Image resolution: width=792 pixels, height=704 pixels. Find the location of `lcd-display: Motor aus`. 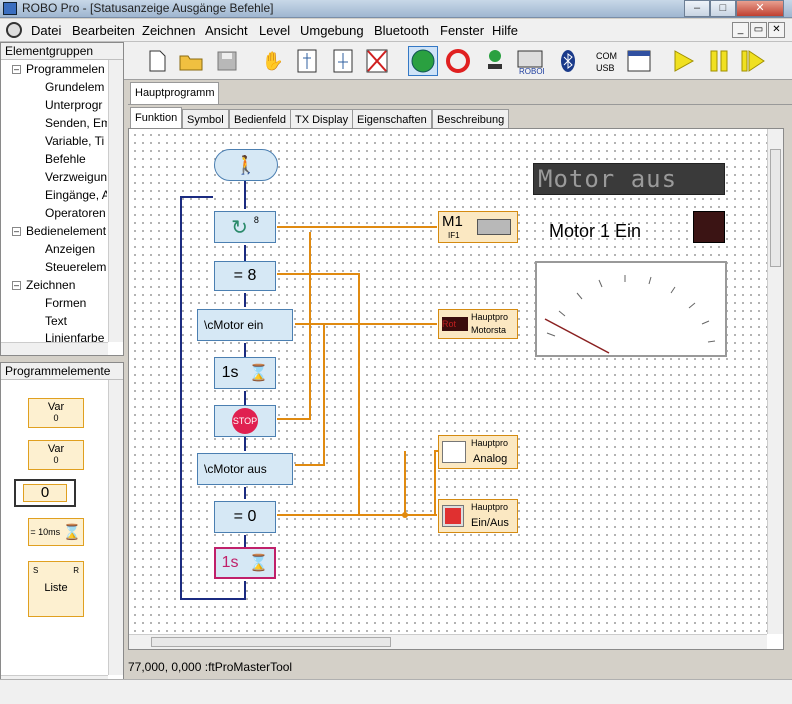

lcd-display: Motor aus is located at coordinates (629, 179).